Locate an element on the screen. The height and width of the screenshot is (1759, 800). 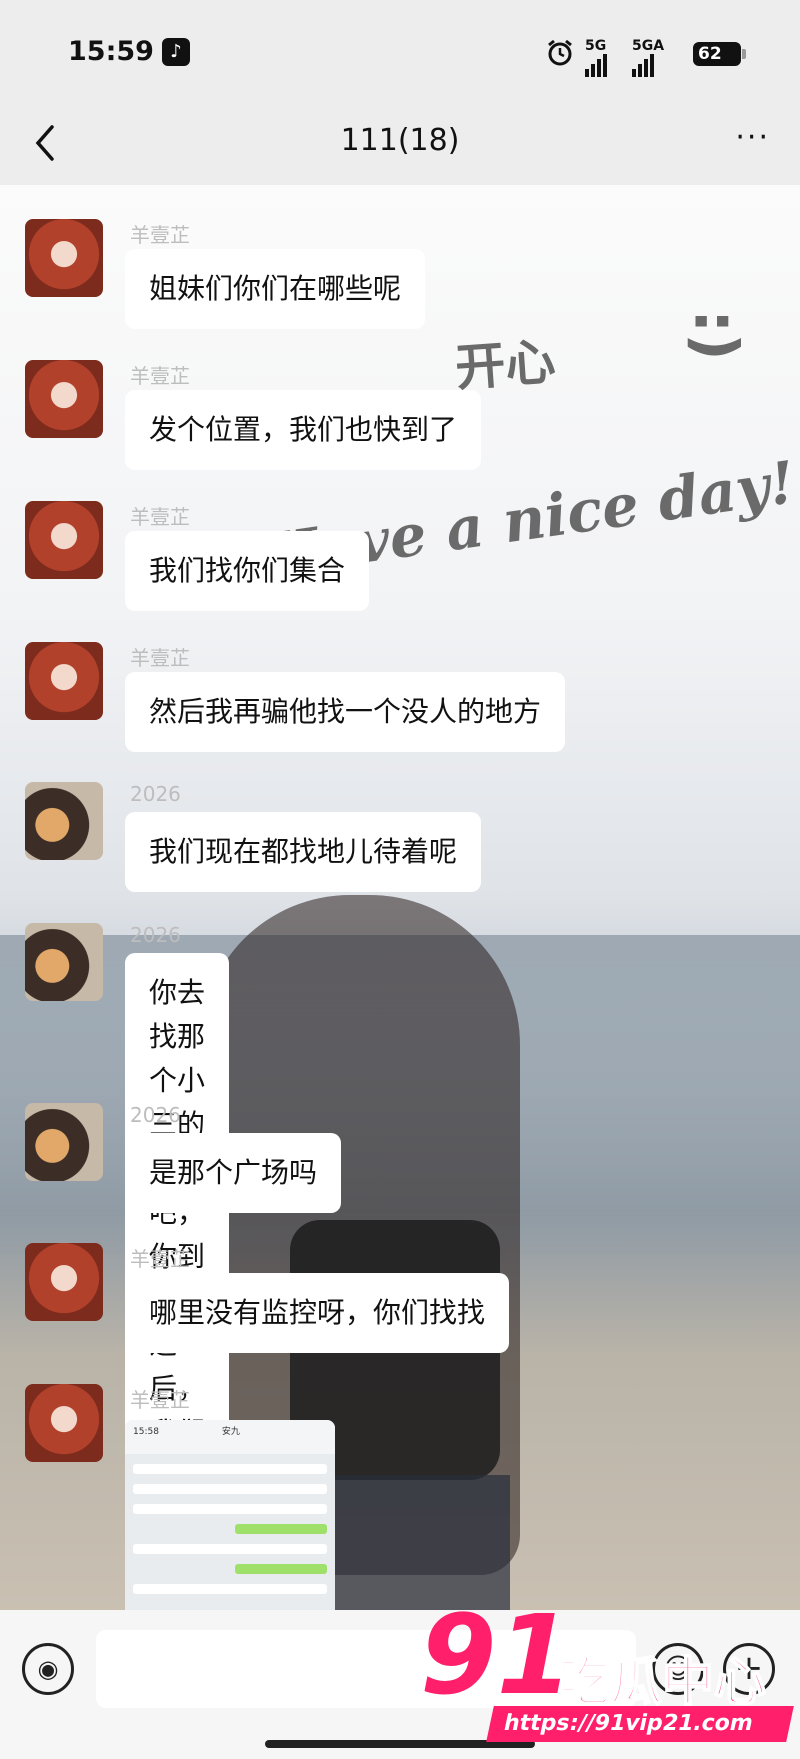
image-header: 15:58 安九 is located at coordinates (230, 1437).